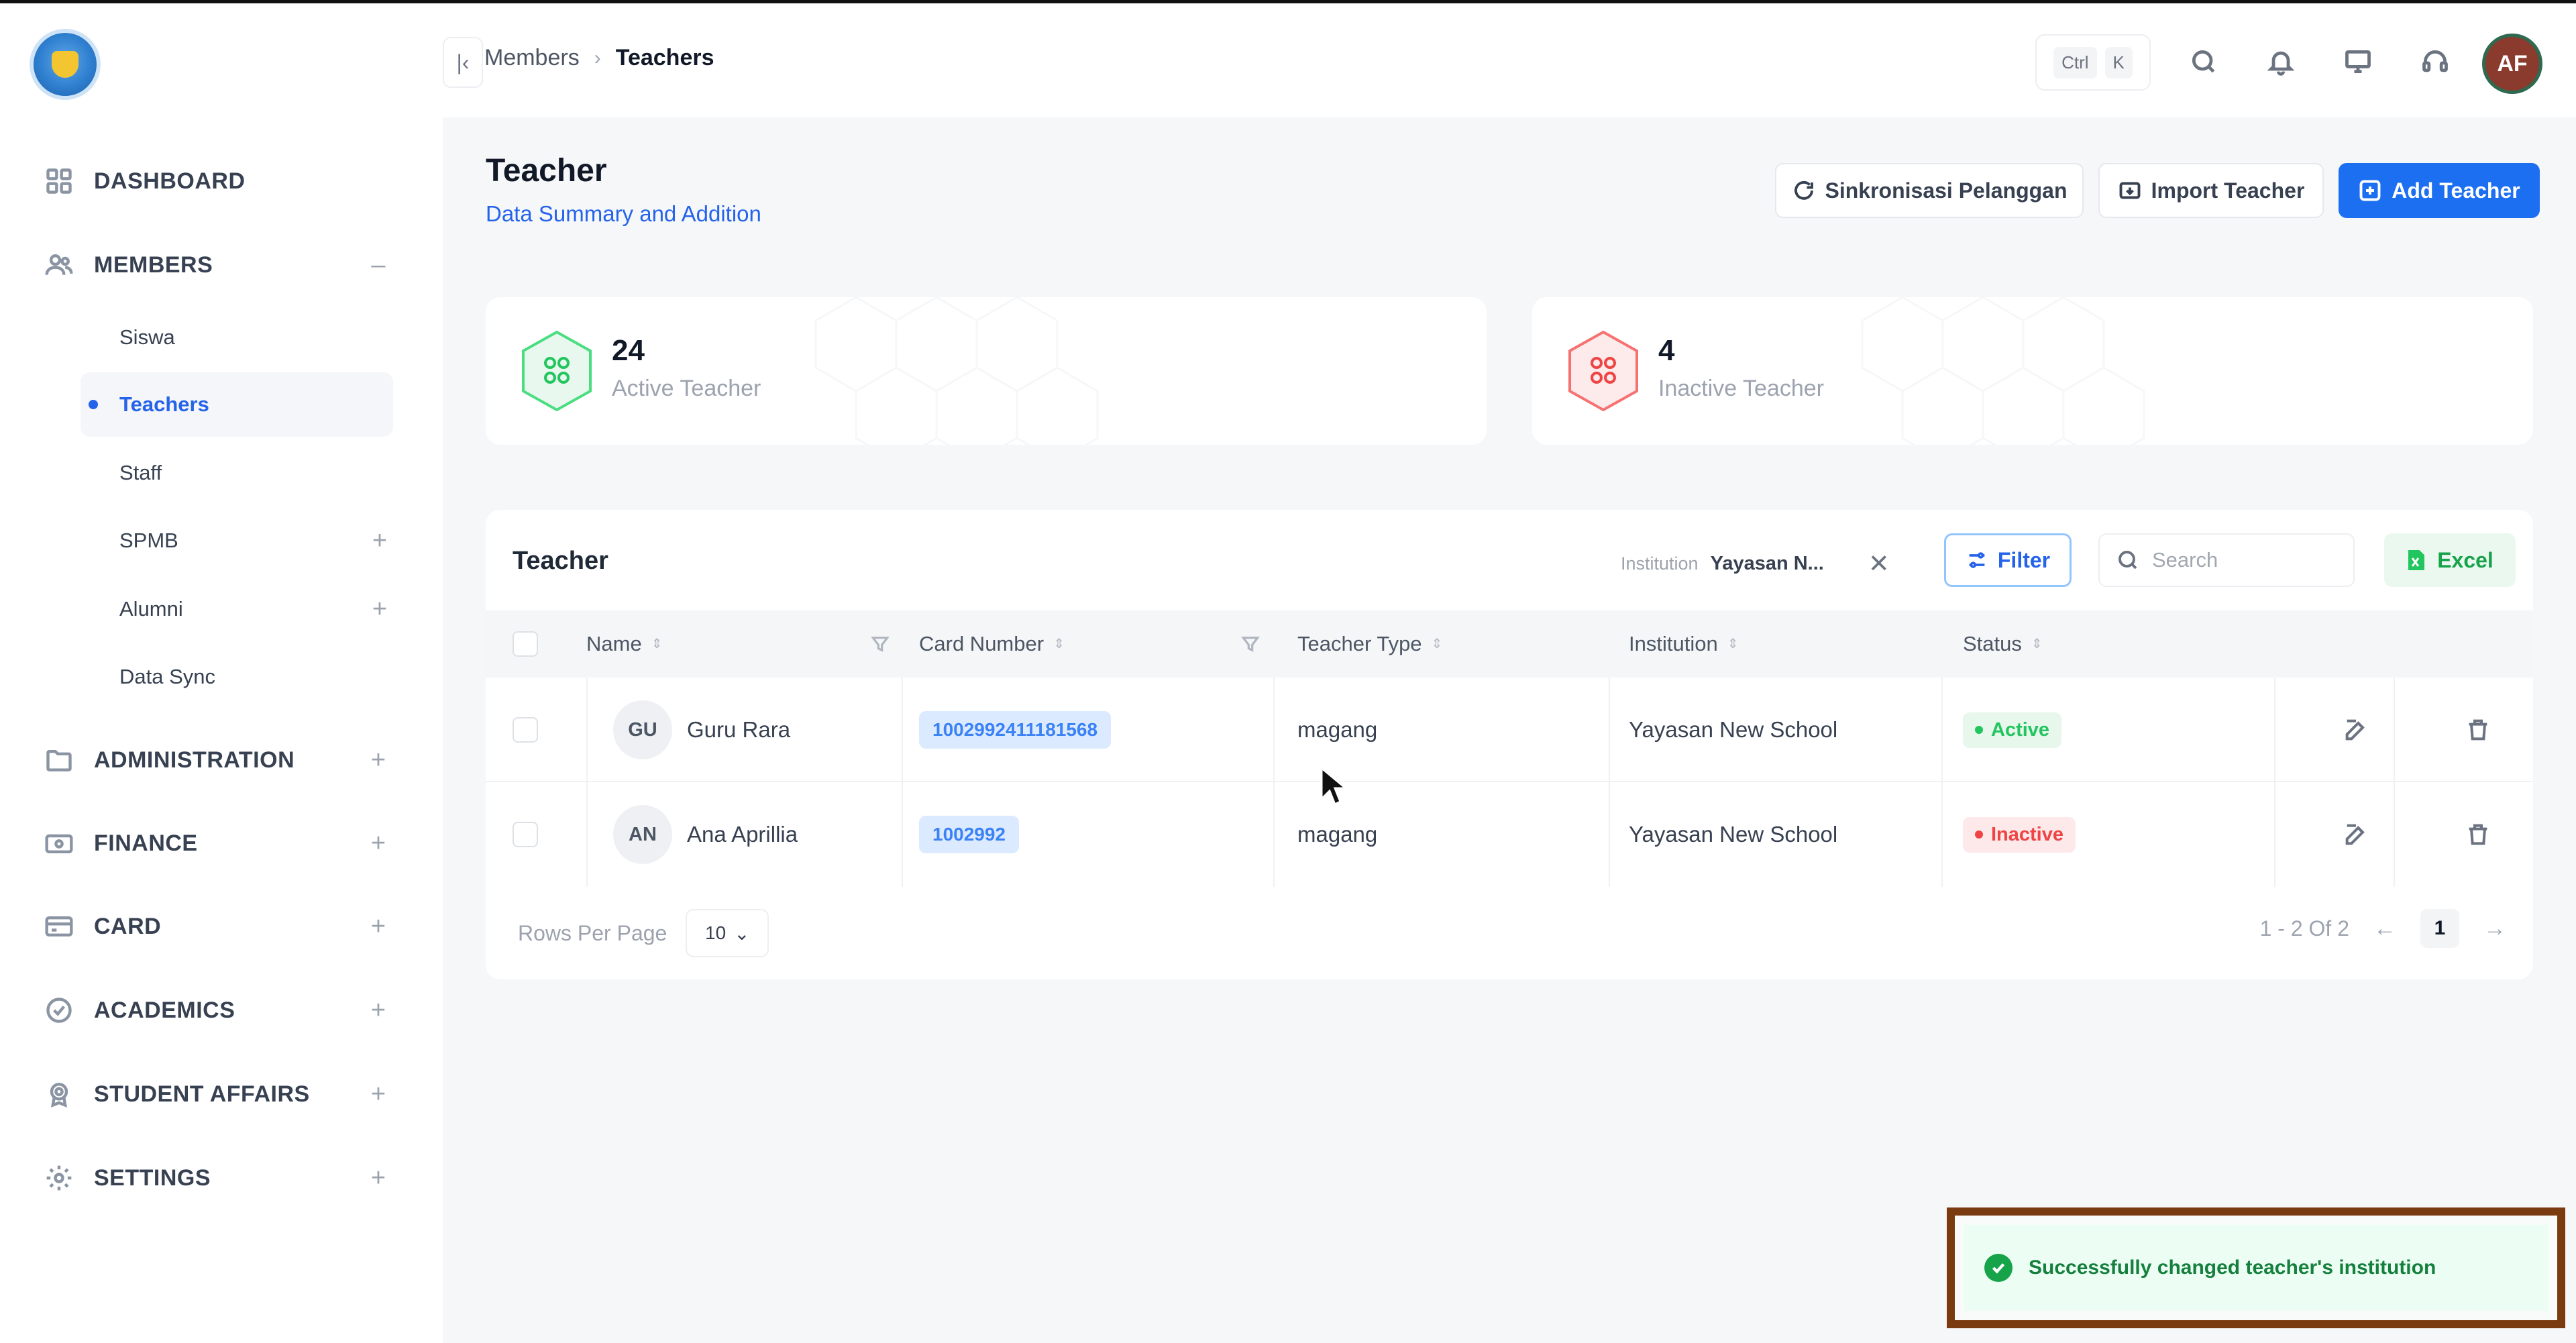 The image size is (2576, 1343). Describe the element at coordinates (1998, 1268) in the screenshot. I see `check-circle-icon` at that location.